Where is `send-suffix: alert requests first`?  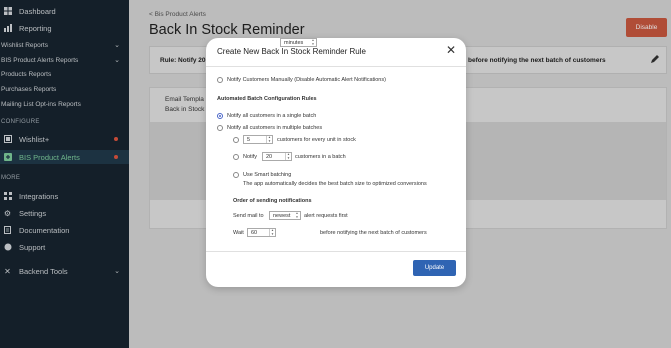
send-suffix: alert requests first is located at coordinates (326, 216).